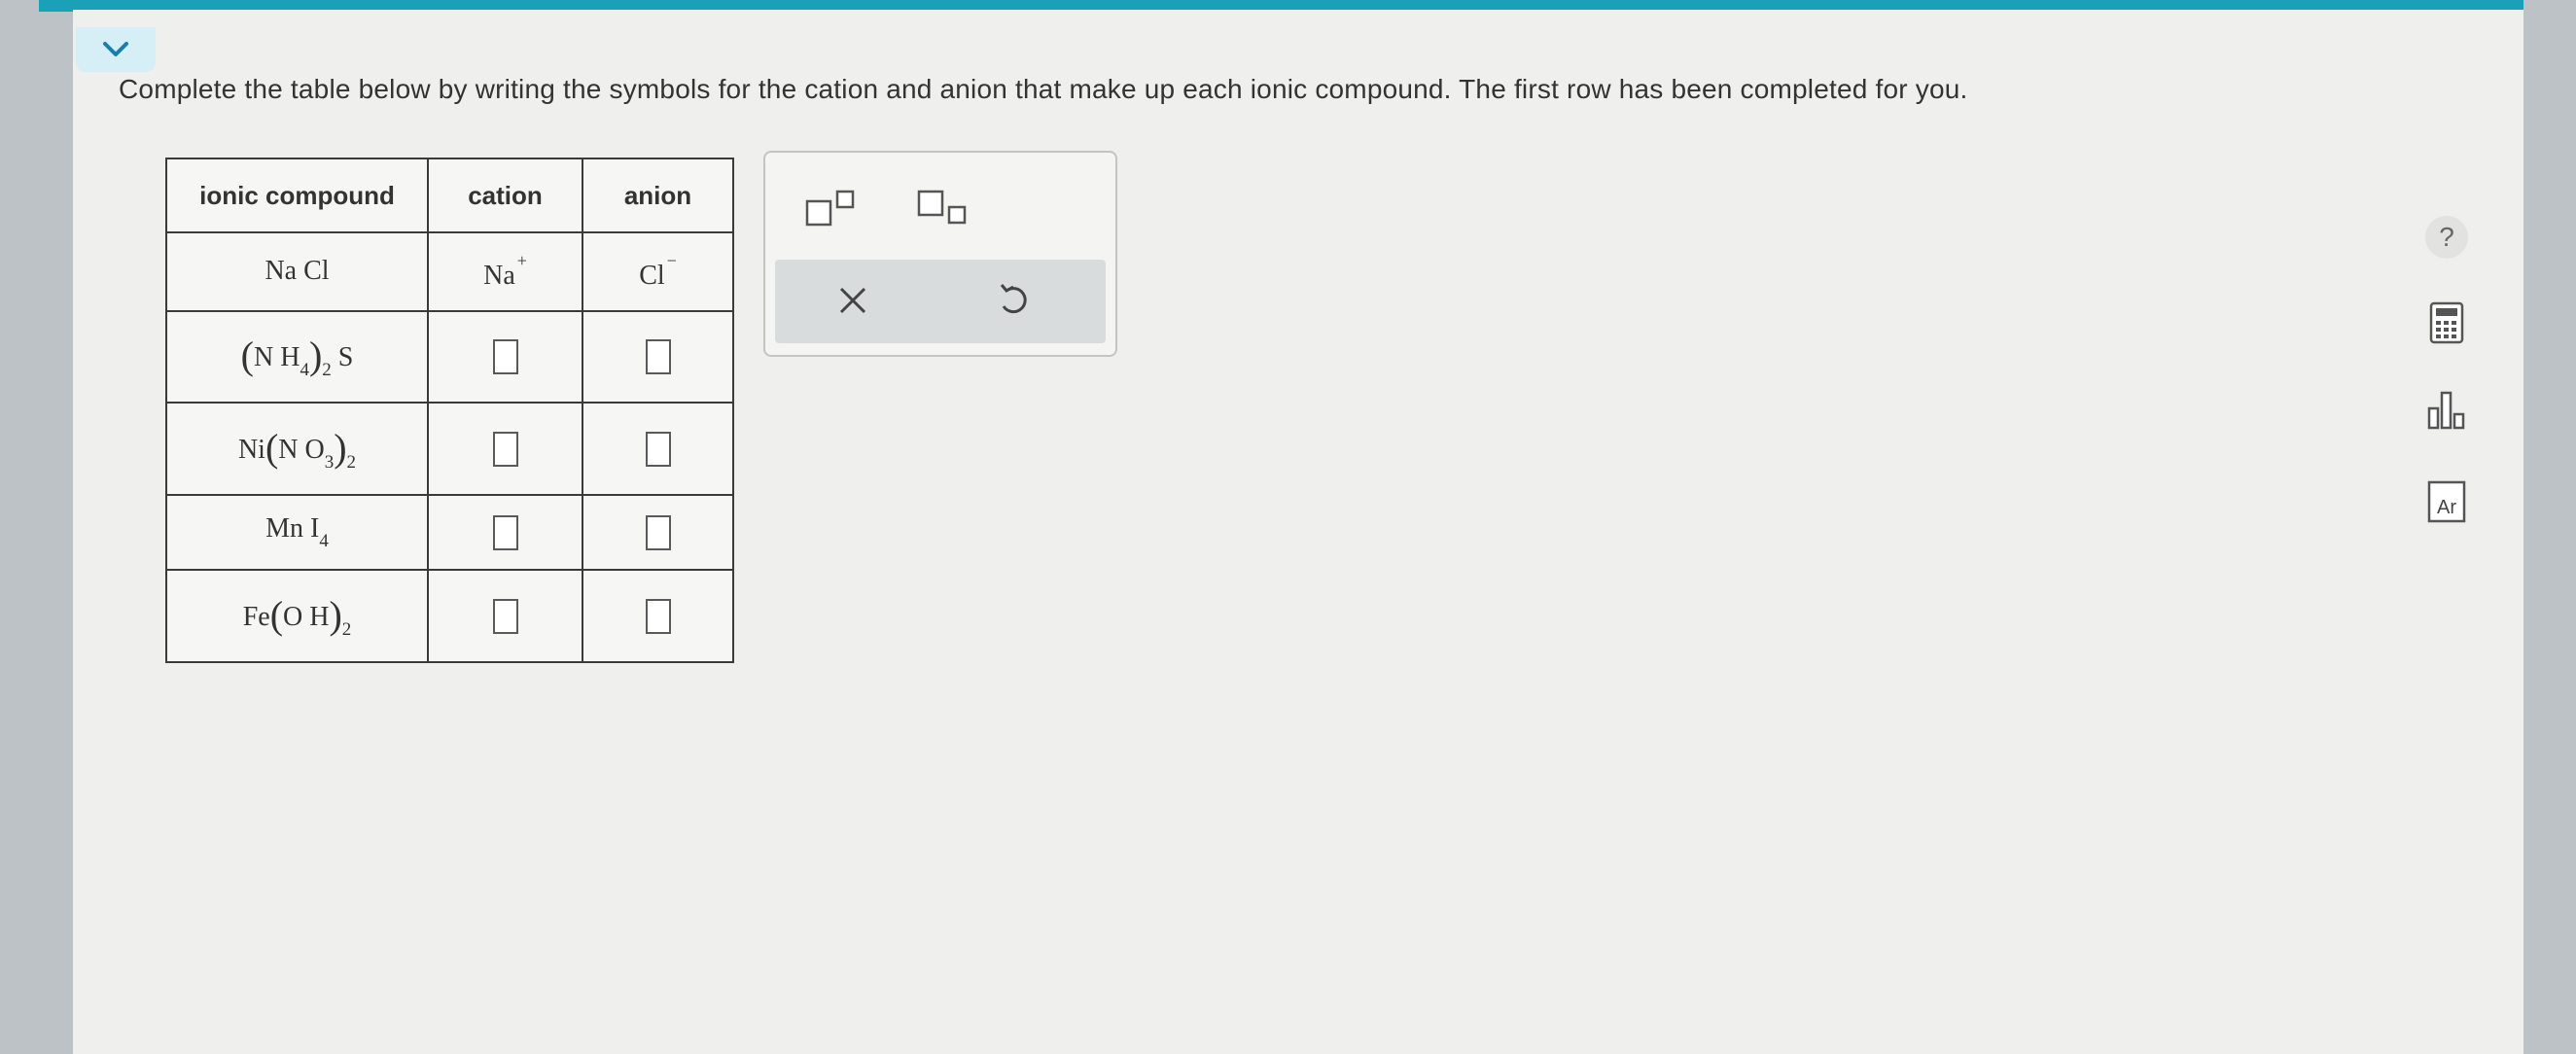  Describe the element at coordinates (297, 272) in the screenshot. I see `compound-cell: Na Cl` at that location.